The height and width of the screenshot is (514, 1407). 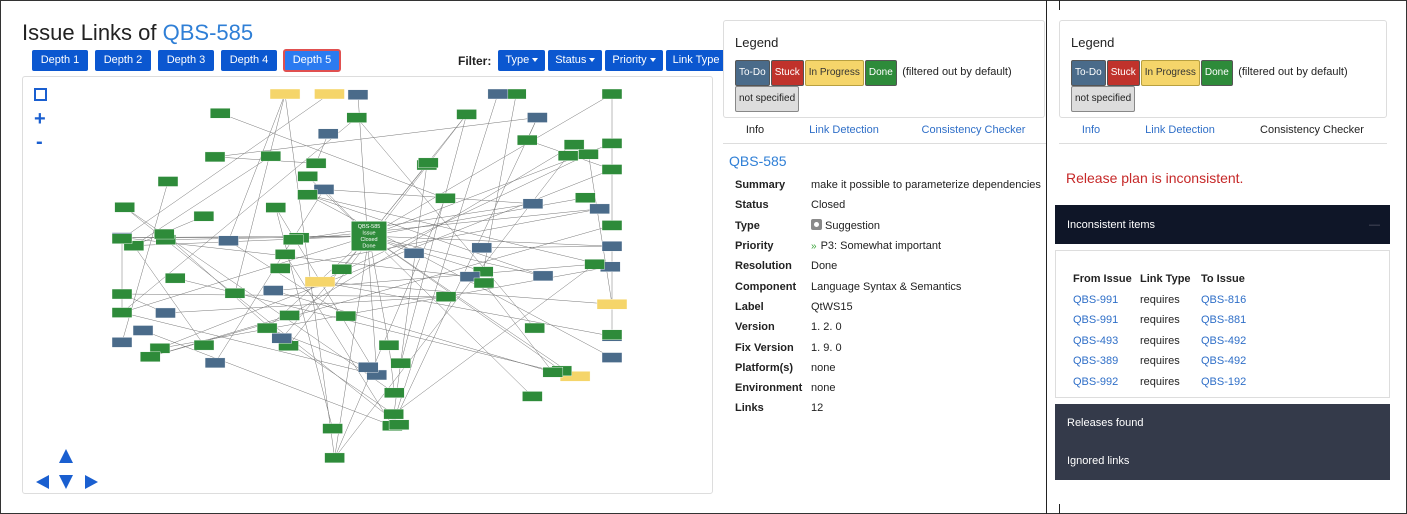 What do you see at coordinates (1222, 461) in the screenshot?
I see `ignored-links-header: Ignored links` at bounding box center [1222, 461].